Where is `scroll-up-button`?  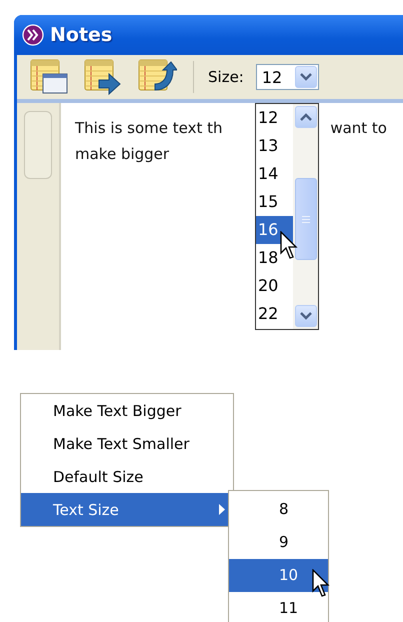
scroll-up-button is located at coordinates (305, 117).